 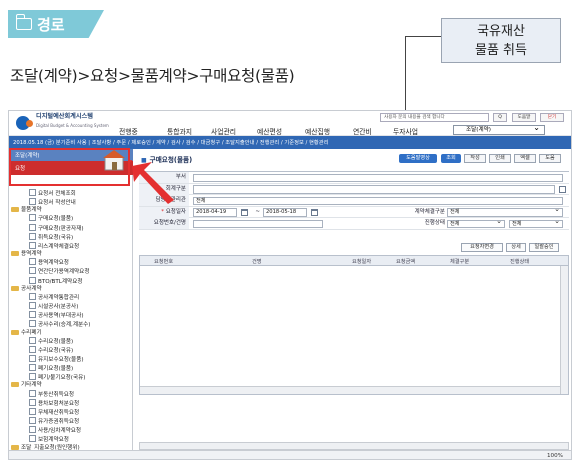 I want to click on tree-folder: 수리폐기, so click(x=54, y=333).